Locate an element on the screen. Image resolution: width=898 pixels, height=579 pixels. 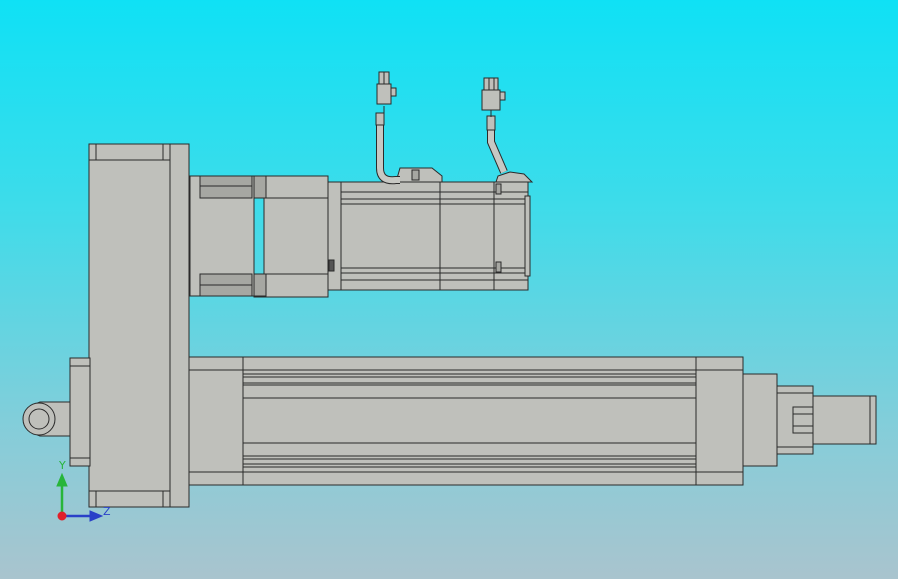
axis-y-label: Y is located at coordinates (62, 465).